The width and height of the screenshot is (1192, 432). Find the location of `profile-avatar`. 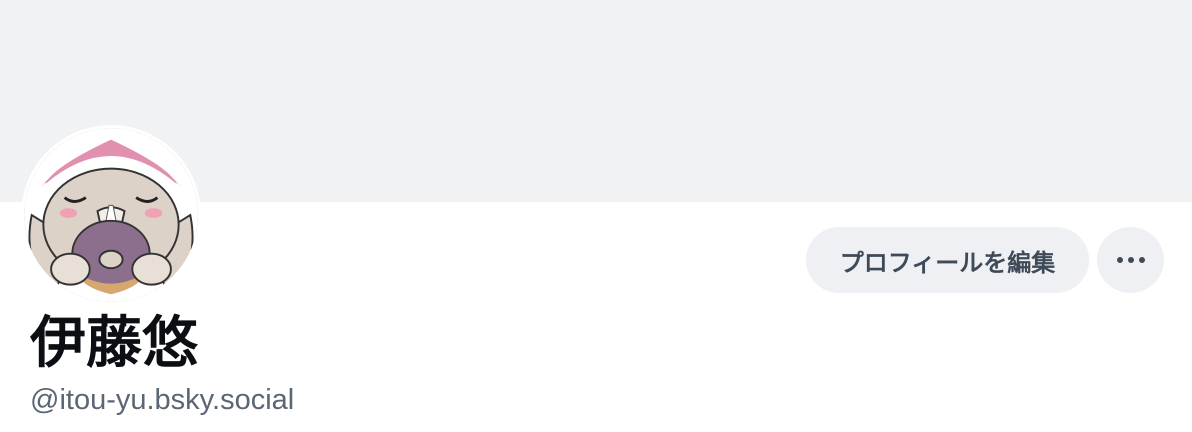

profile-avatar is located at coordinates (111, 215).